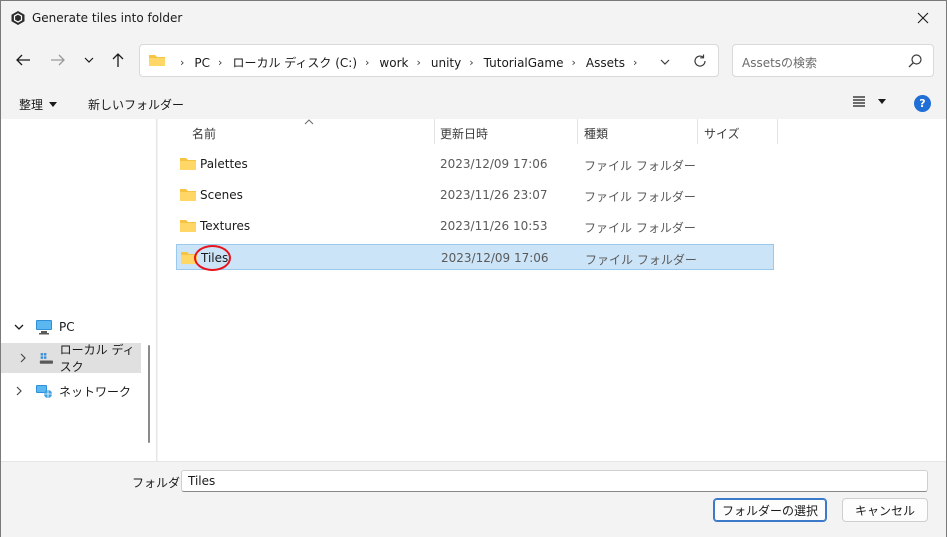 The height and width of the screenshot is (537, 947). I want to click on nav-item-label: ローカル ディスク, so click(97, 358).